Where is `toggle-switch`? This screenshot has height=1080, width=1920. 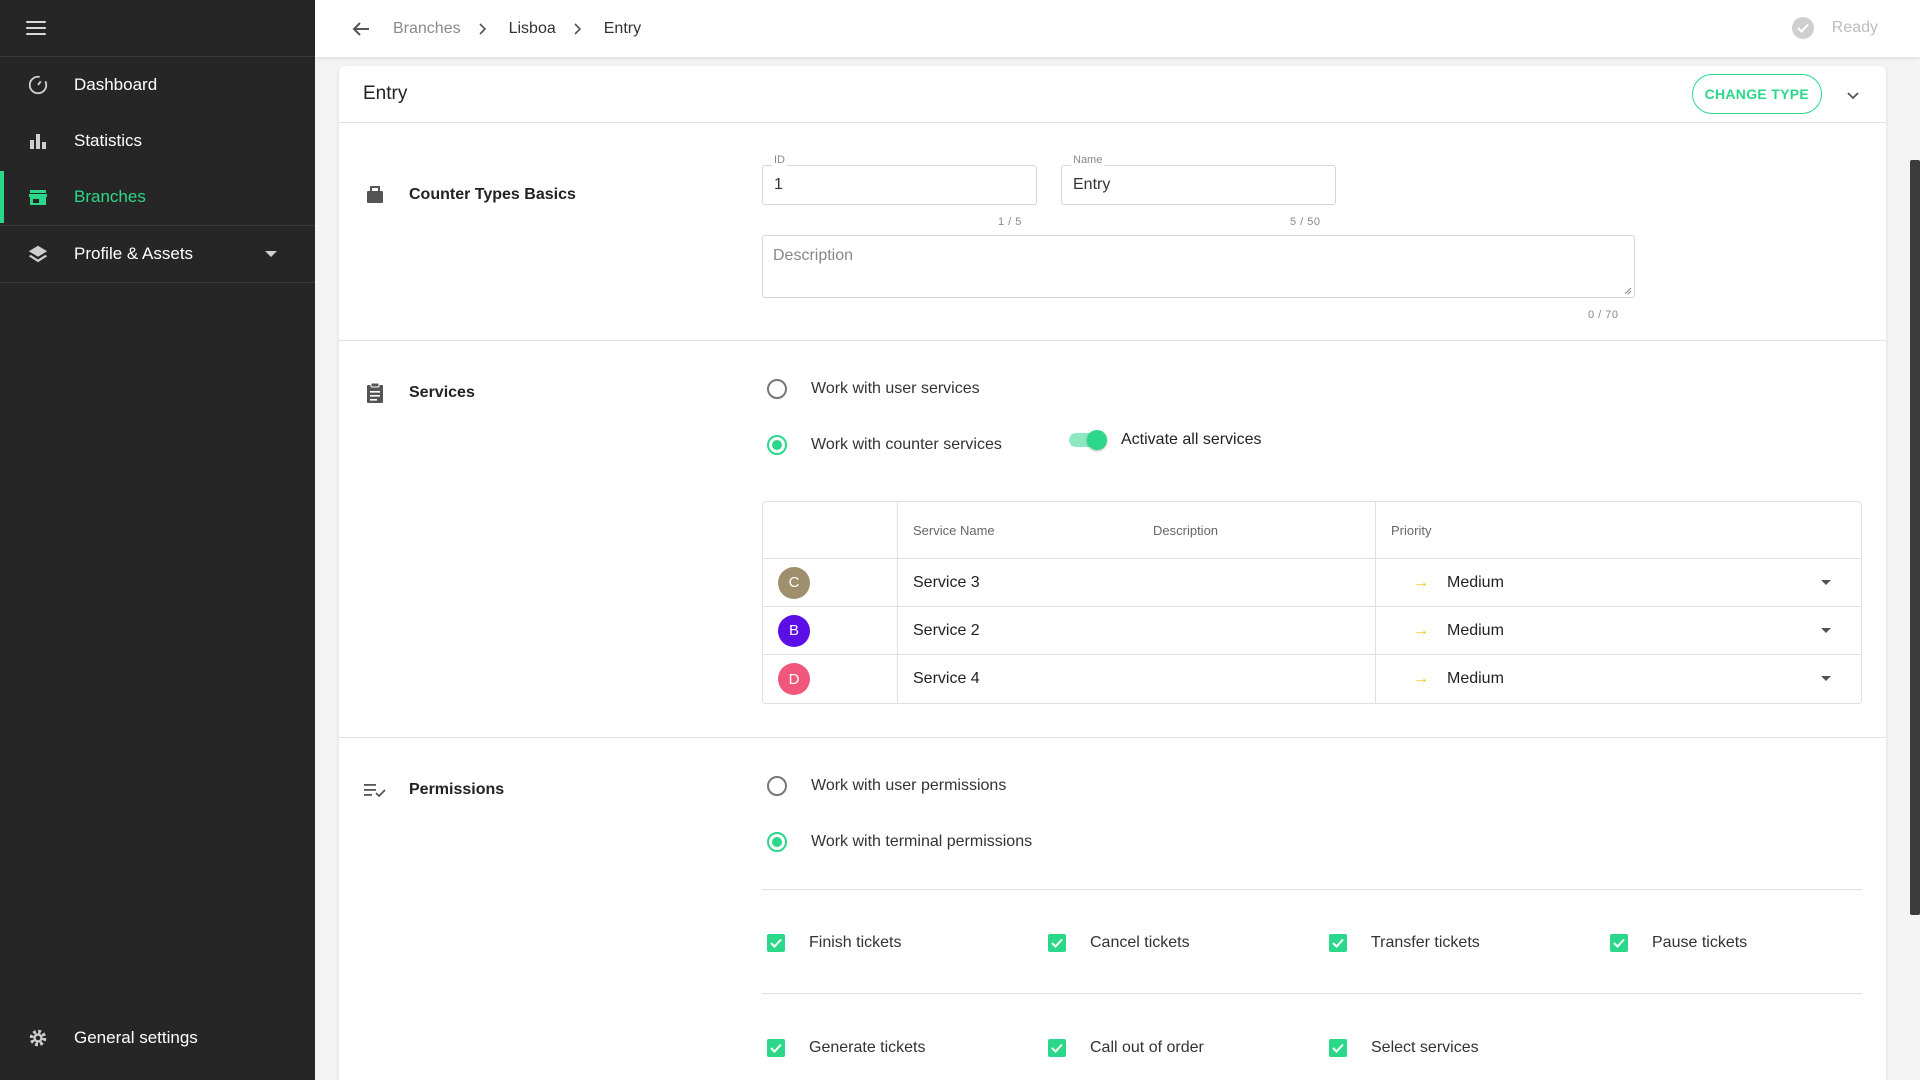 toggle-switch is located at coordinates (1088, 440).